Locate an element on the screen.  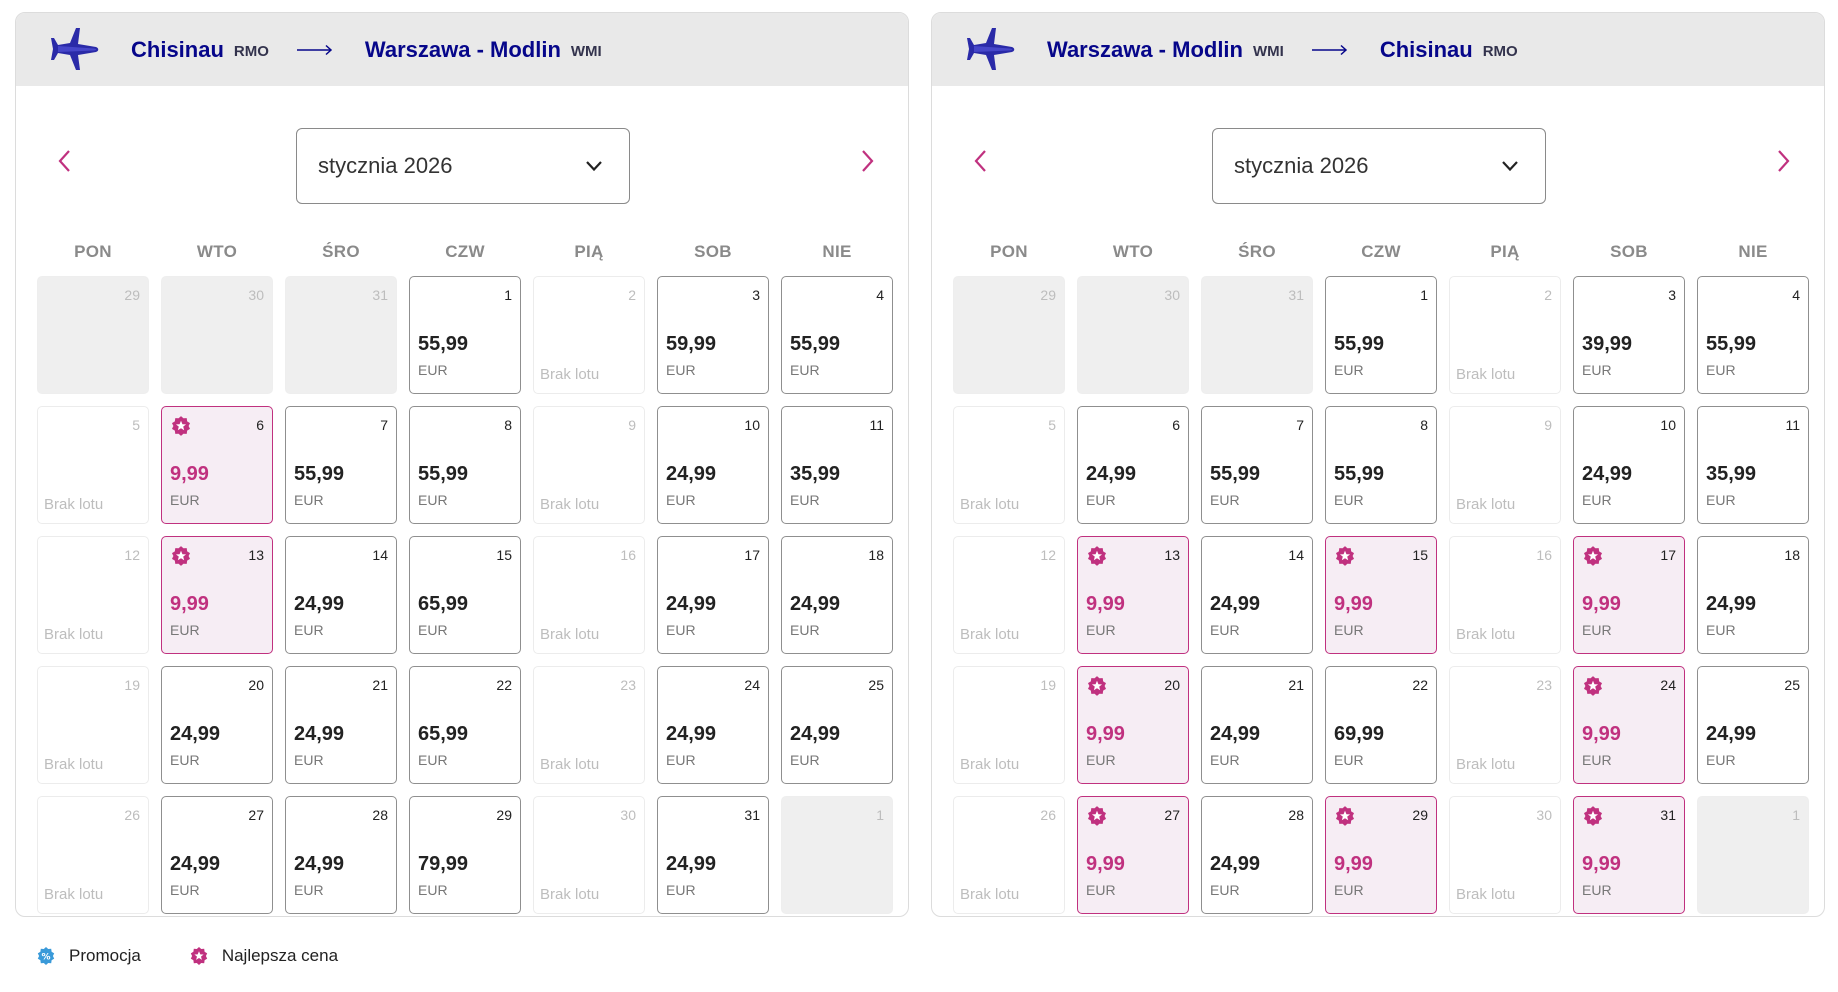
fare-day-cell: 22 65,99 EUR is located at coordinates (465, 725).